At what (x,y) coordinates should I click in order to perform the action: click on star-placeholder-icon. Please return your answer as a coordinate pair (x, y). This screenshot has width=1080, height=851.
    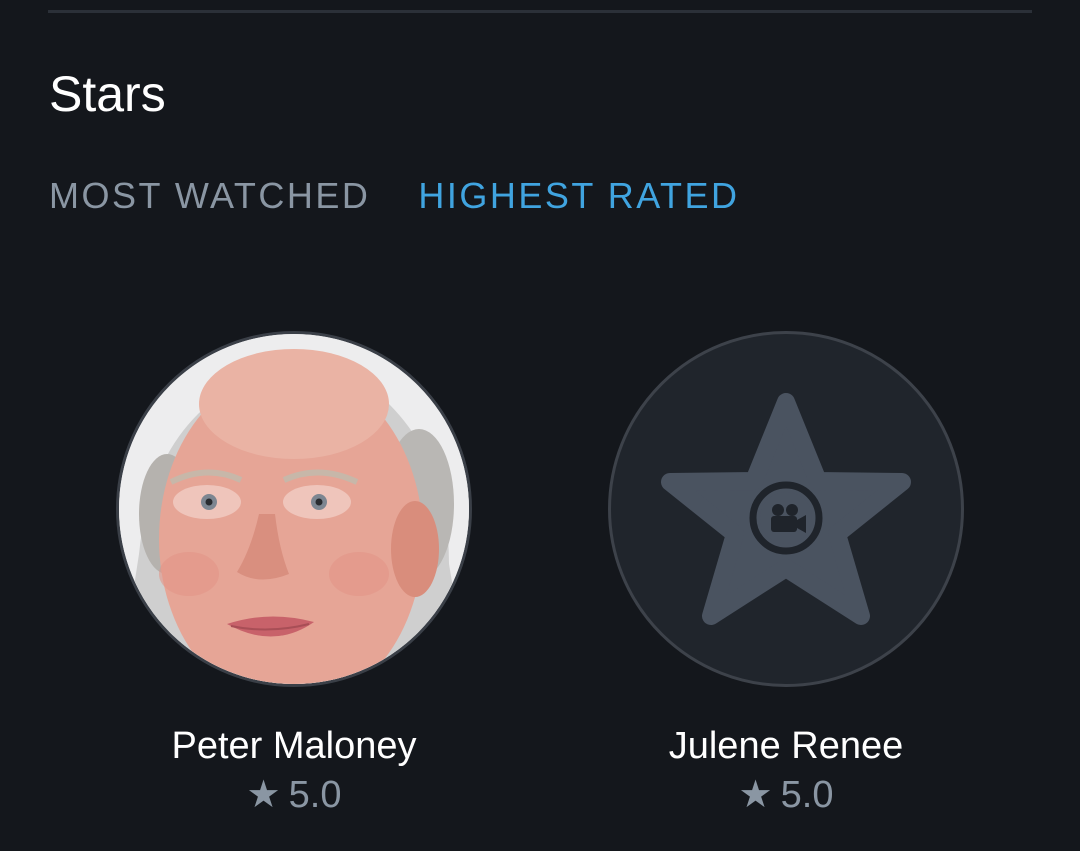
    Looking at the image, I should click on (786, 509).